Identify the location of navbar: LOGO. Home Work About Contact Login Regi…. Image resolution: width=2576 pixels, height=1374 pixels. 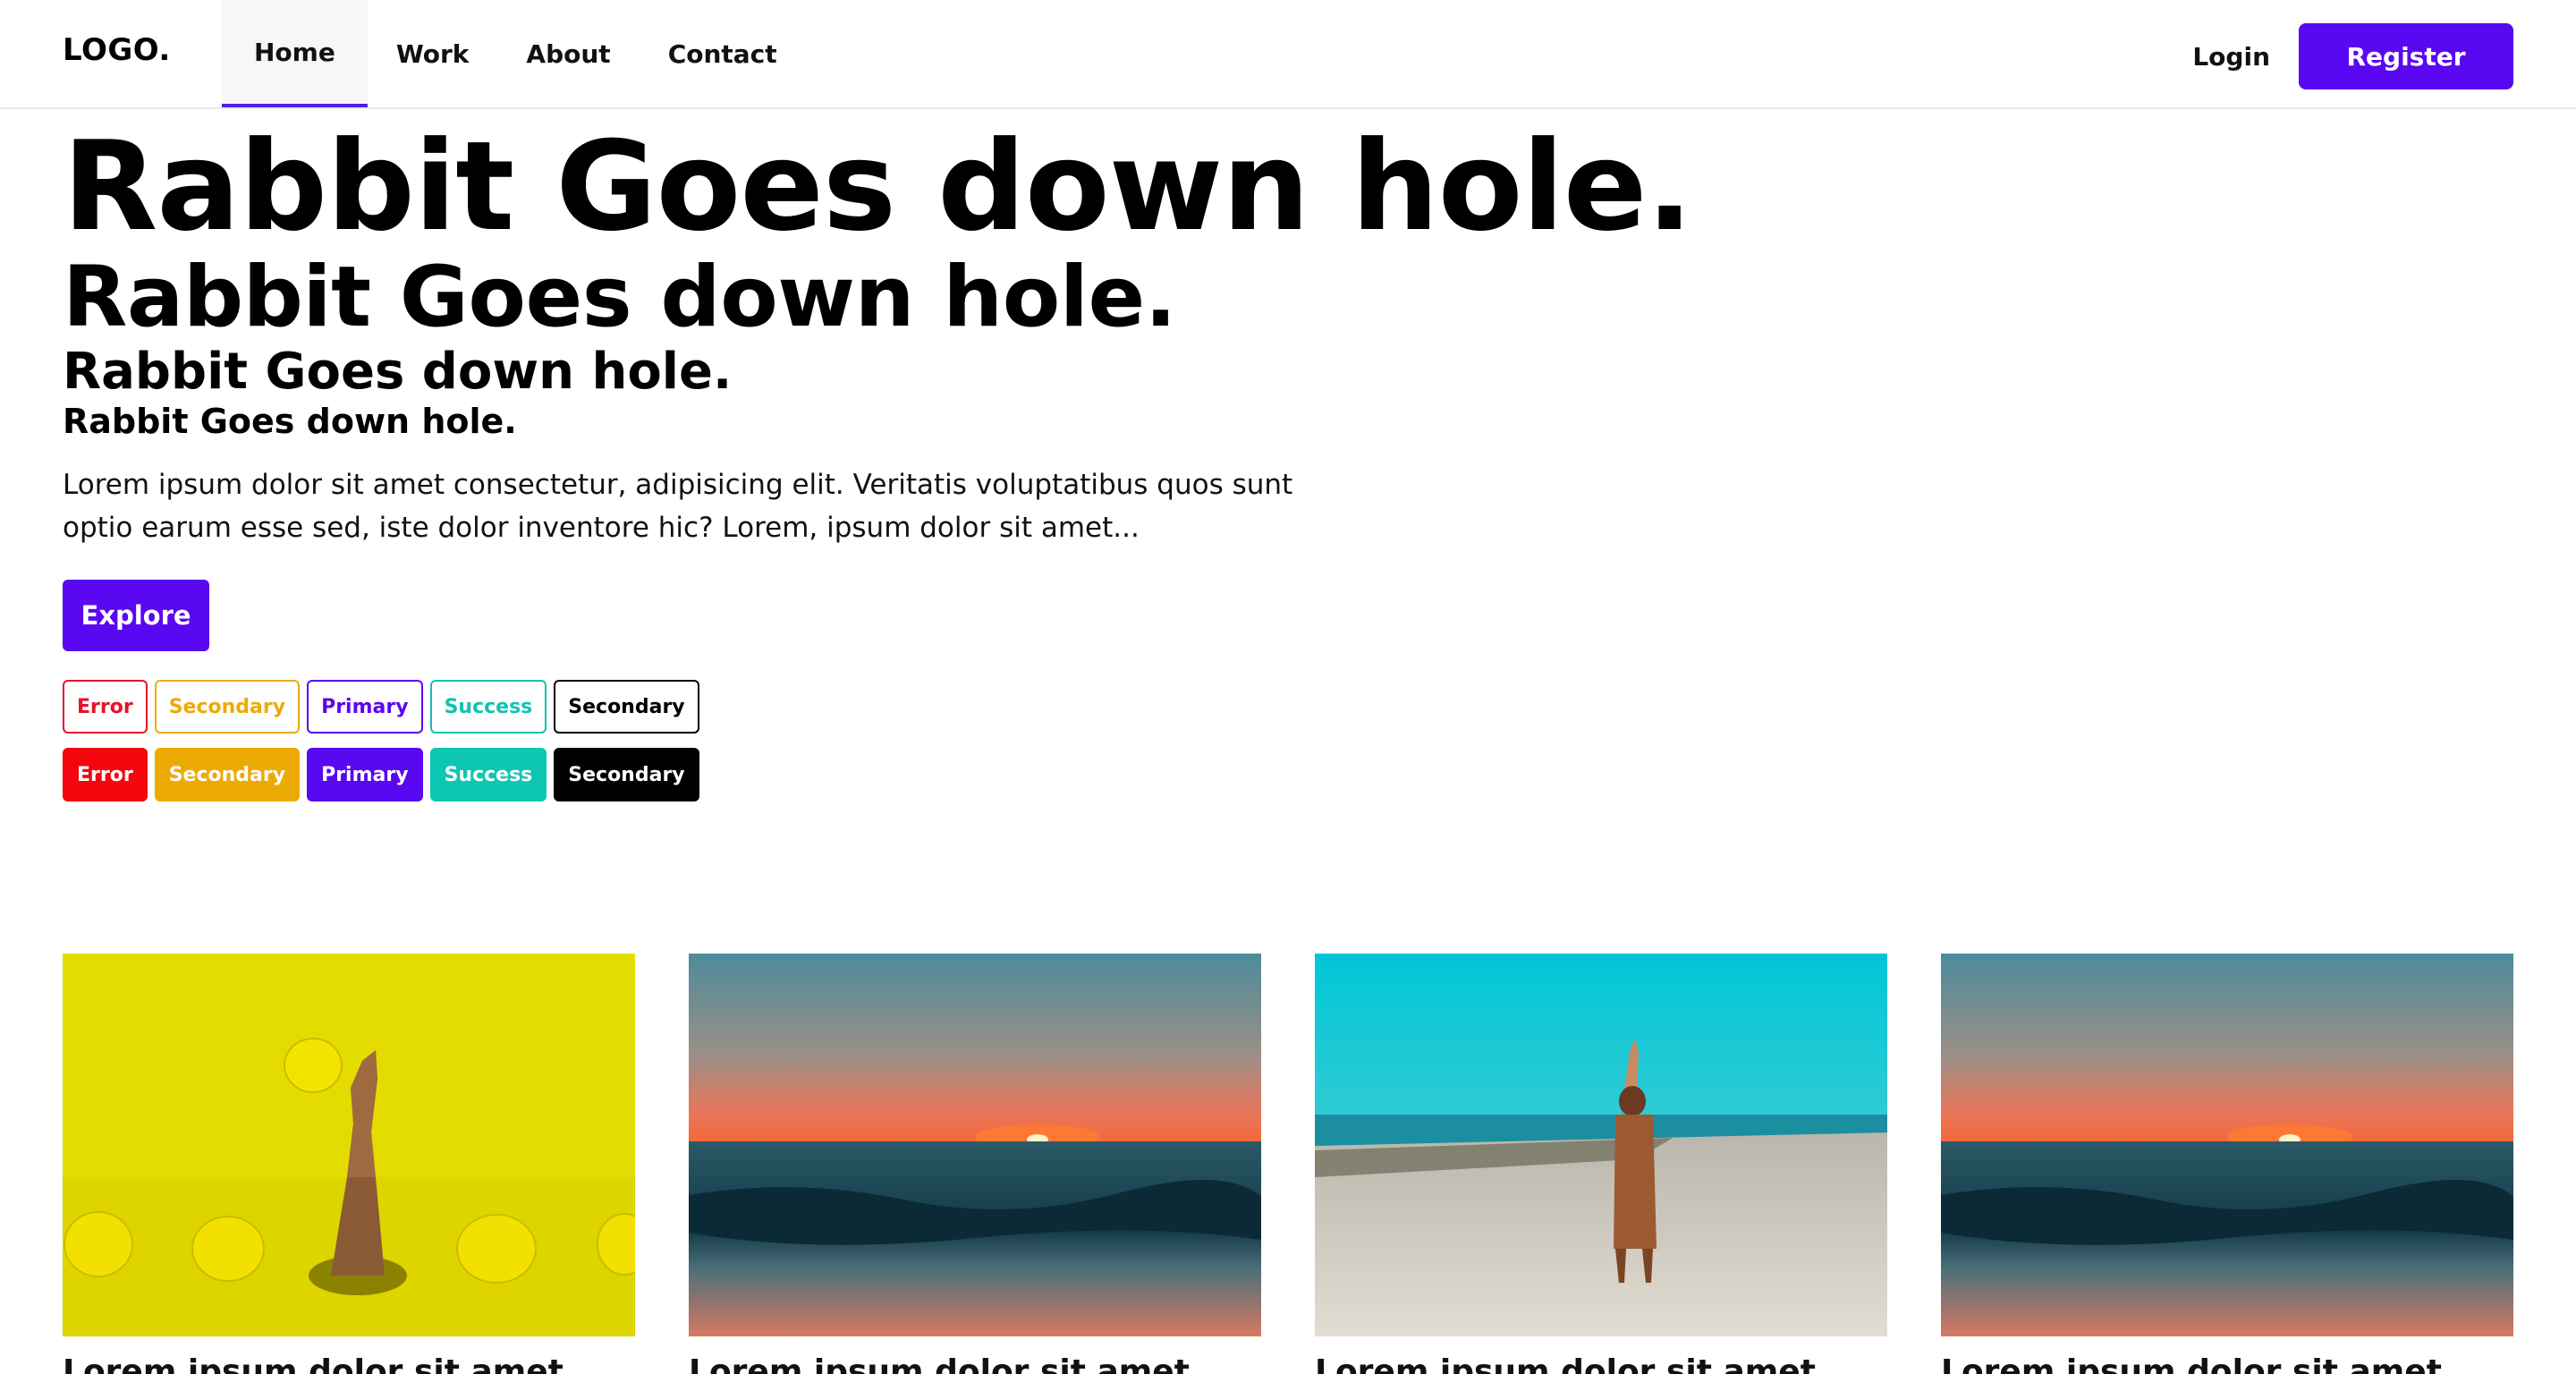
(1288, 54).